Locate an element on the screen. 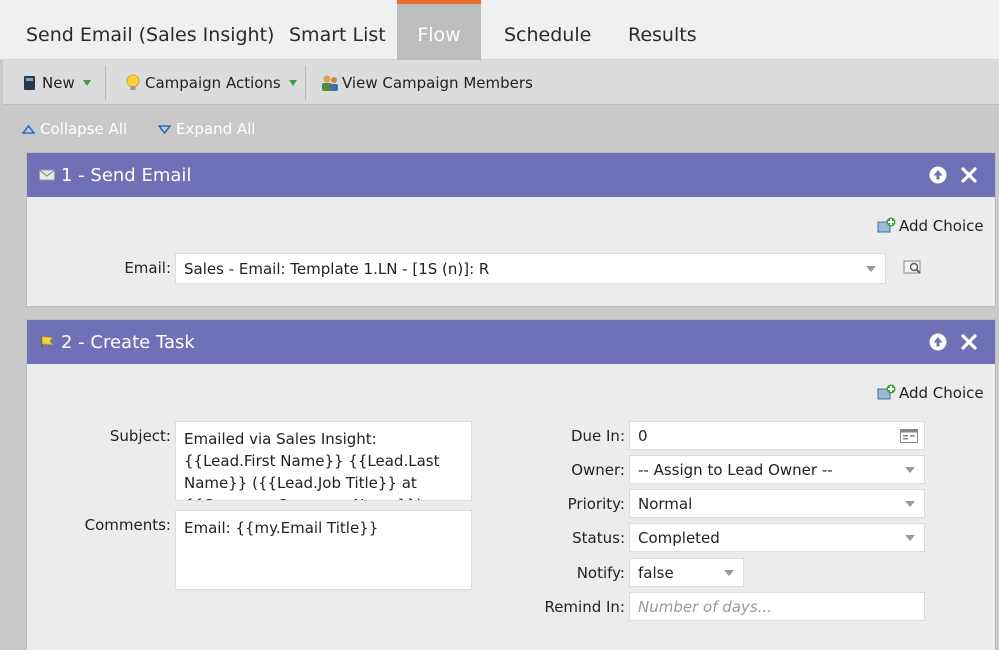 Image resolution: width=999 pixels, height=650 pixels. step-header: 1 - Send Email is located at coordinates (511, 175).